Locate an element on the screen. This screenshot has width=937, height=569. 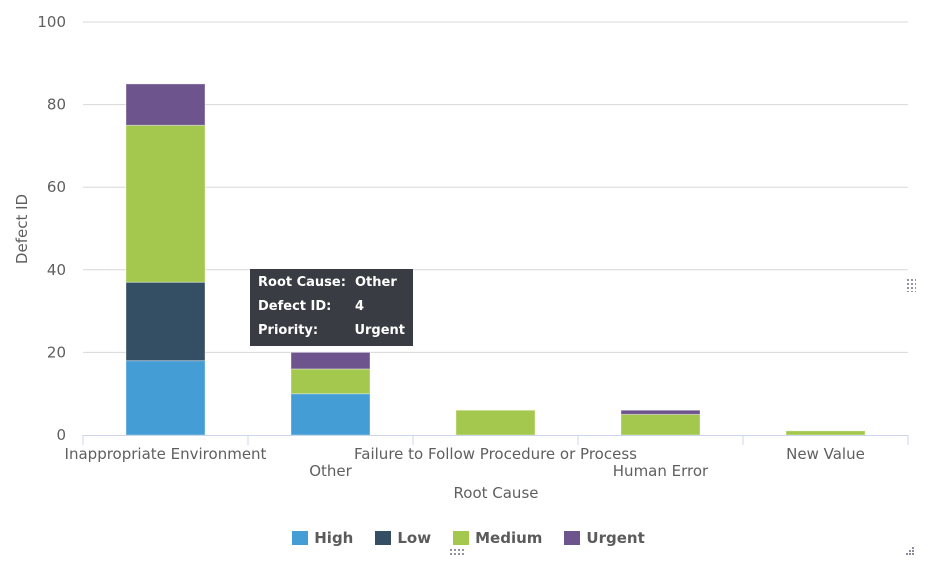
x-tick-label: Other is located at coordinates (330, 471).